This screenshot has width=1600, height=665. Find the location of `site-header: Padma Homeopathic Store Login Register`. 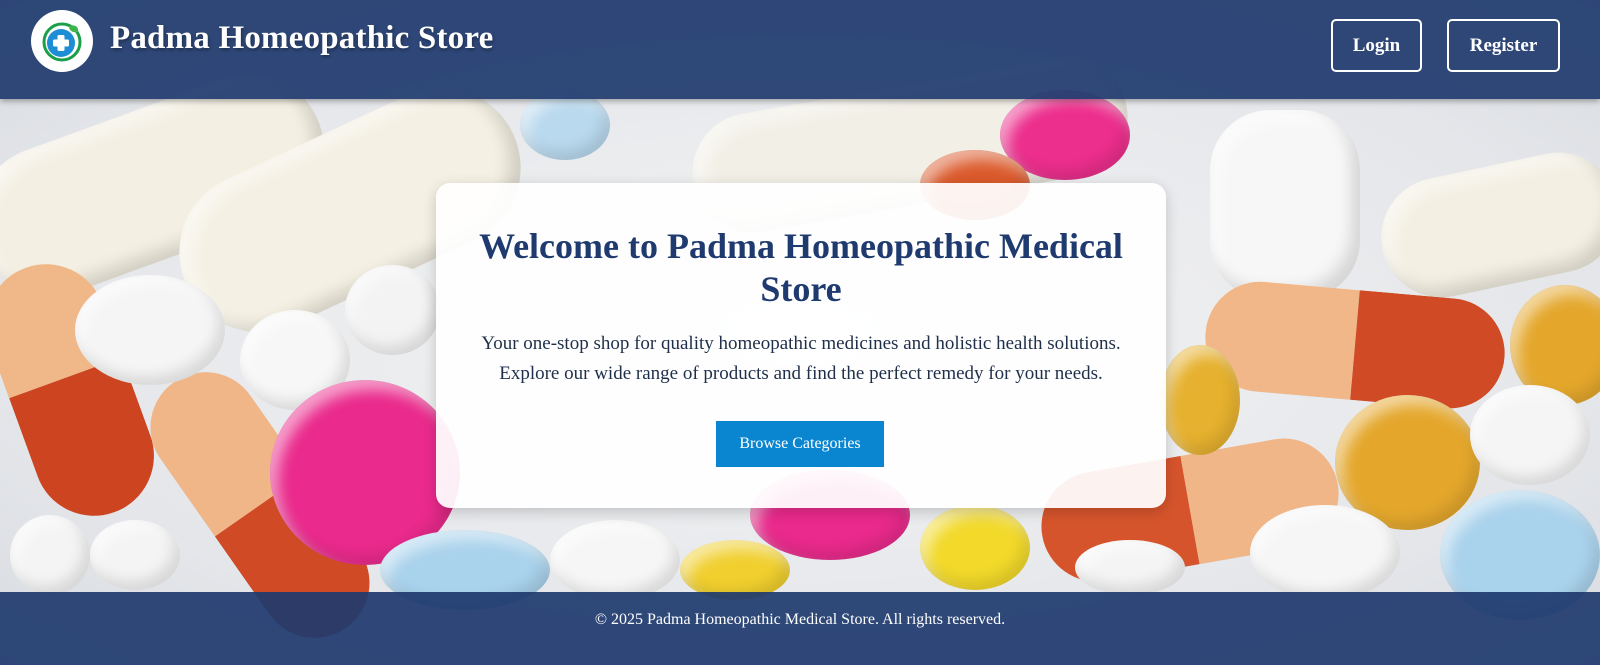

site-header: Padma Homeopathic Store Login Register is located at coordinates (800, 49).